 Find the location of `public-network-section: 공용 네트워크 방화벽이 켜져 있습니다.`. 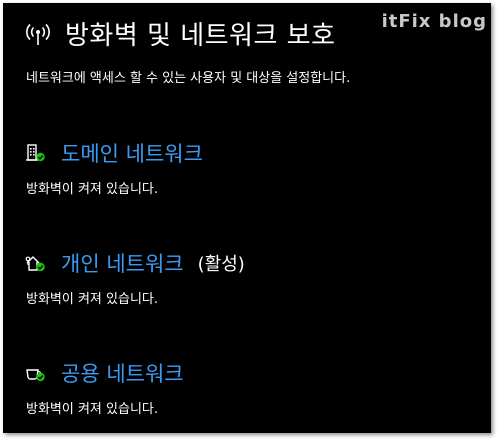

public-network-section: 공용 네트워크 방화벽이 켜져 있습니다. is located at coordinates (104, 387).